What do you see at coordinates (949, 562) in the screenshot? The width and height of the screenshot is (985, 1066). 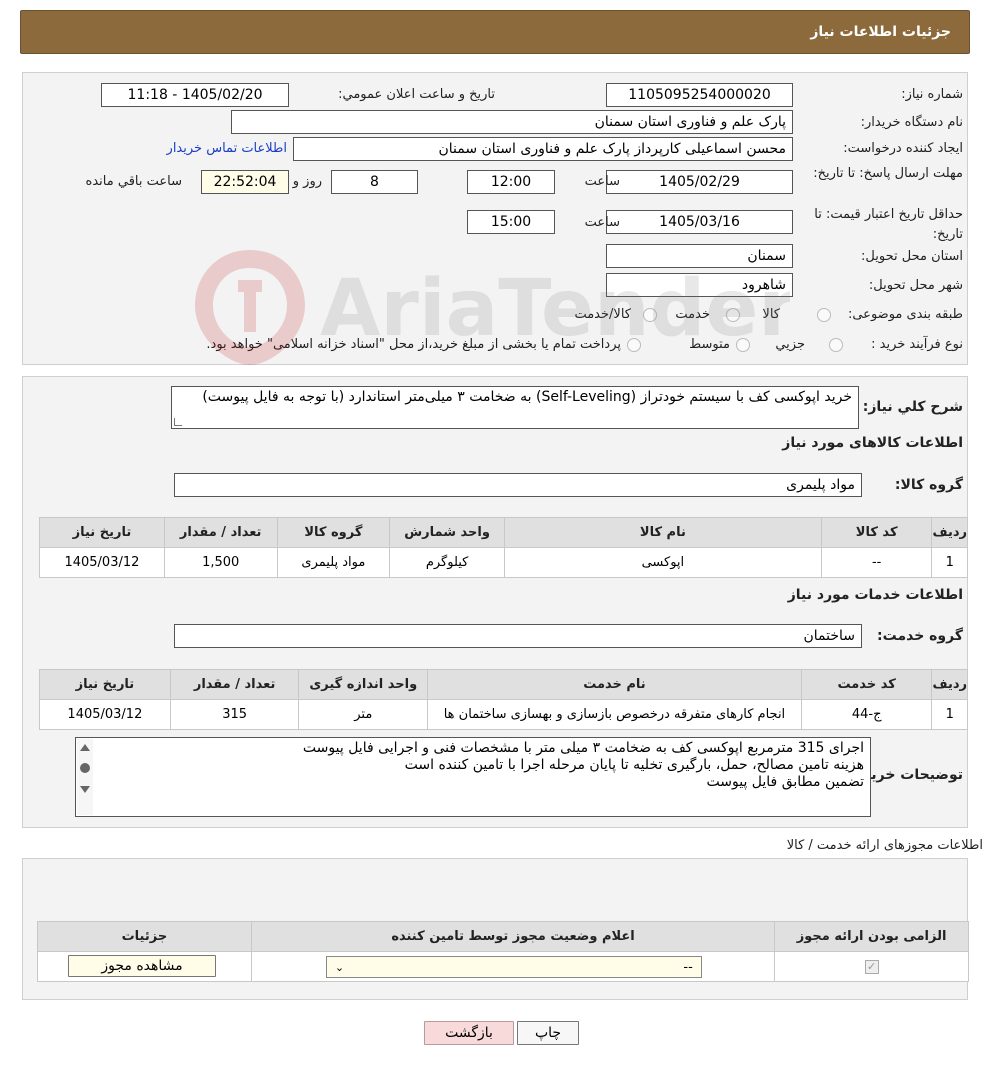 I see `goods-cell-row: 1` at bounding box center [949, 562].